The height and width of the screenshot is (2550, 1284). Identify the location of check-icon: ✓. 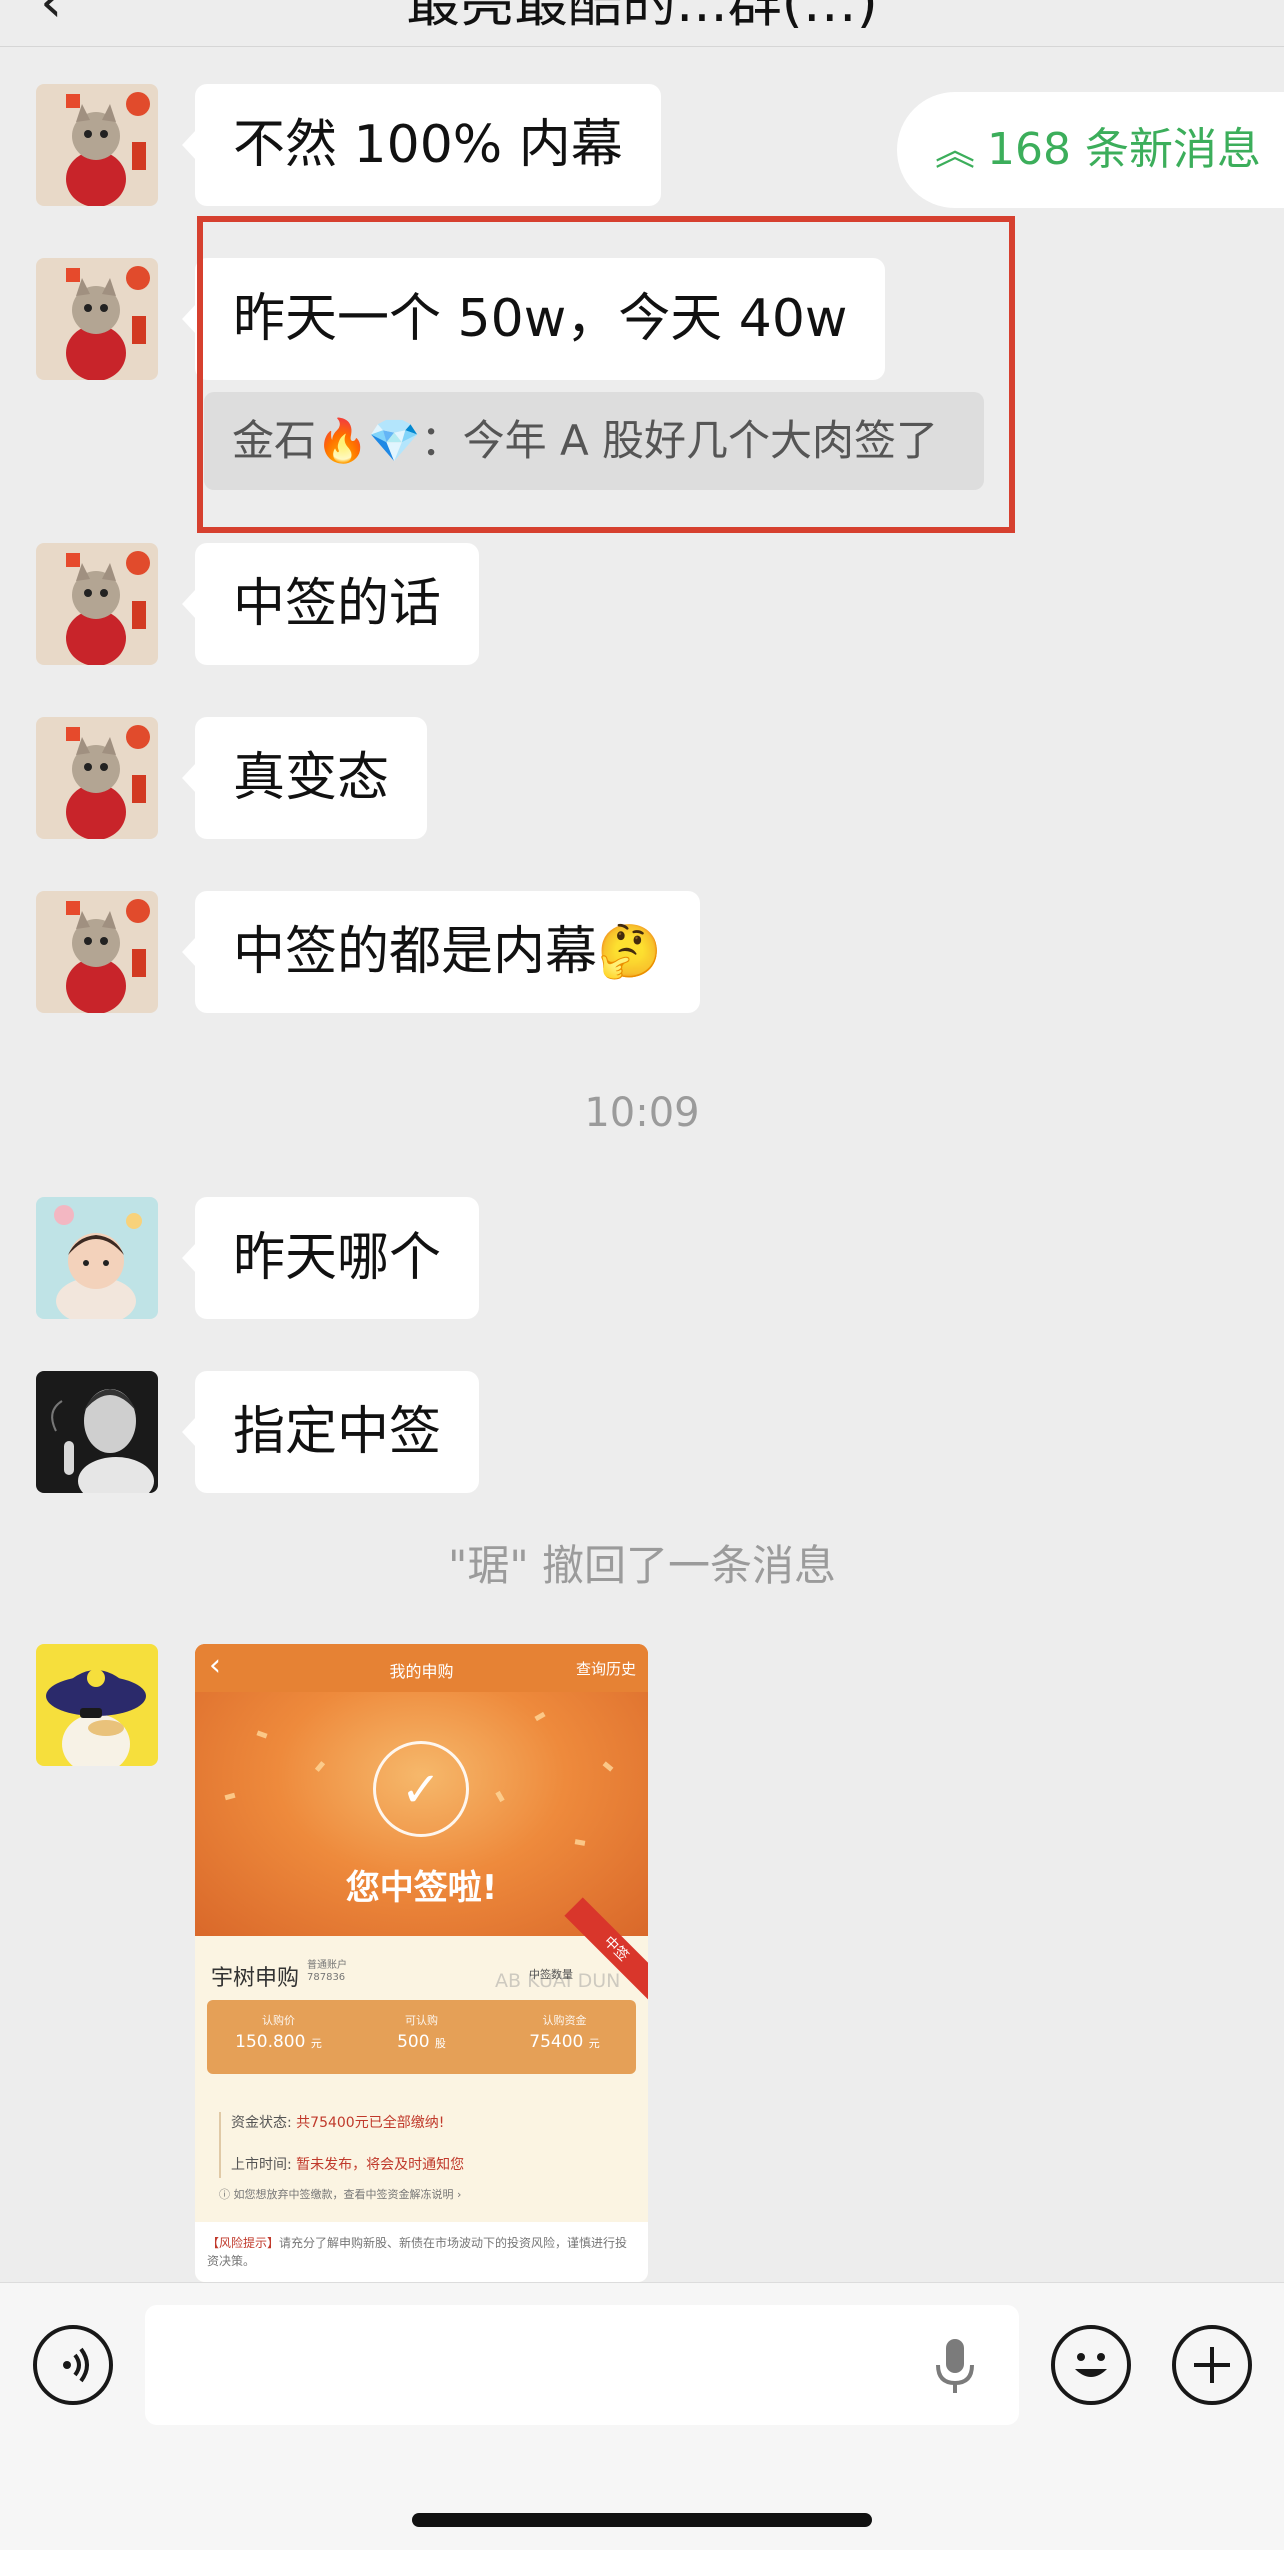
(421, 1789).